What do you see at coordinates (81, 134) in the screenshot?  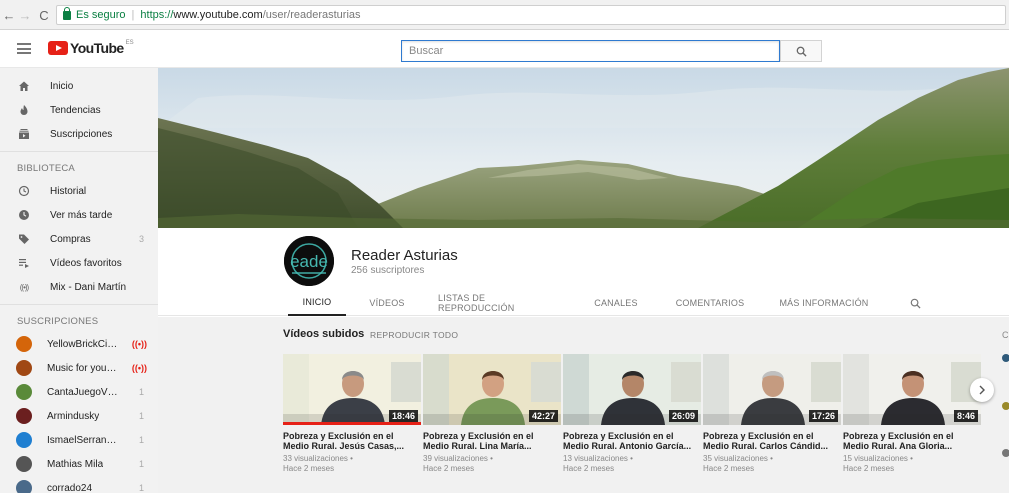 I see `sidebar-item-label: Suscripciones` at bounding box center [81, 134].